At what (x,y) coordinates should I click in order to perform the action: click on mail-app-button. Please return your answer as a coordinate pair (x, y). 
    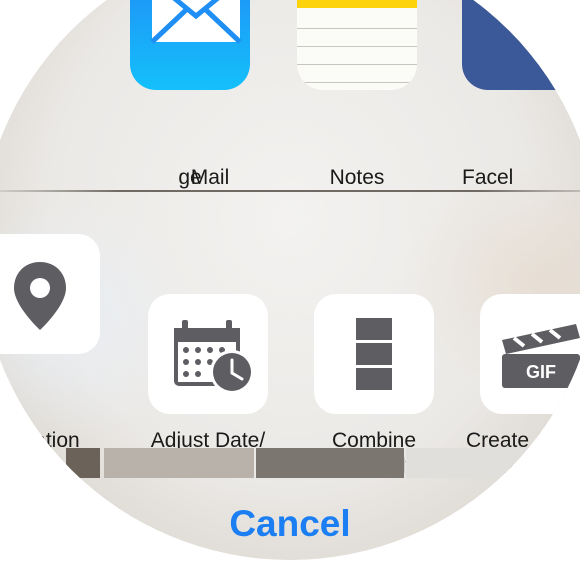
    Looking at the image, I should click on (190, 45).